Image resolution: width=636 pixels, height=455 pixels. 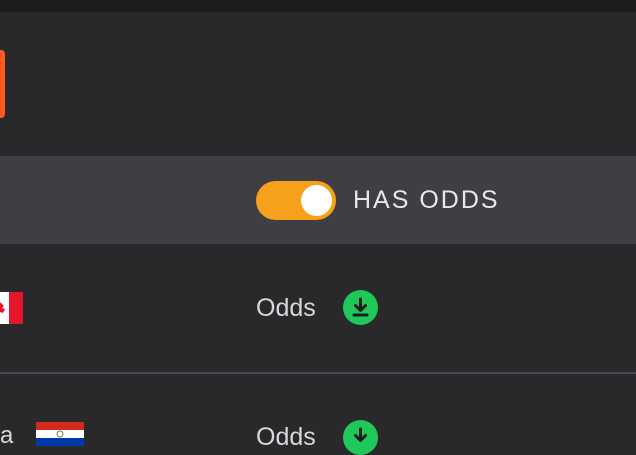 What do you see at coordinates (2, 84) in the screenshot?
I see `active-tab-indicator` at bounding box center [2, 84].